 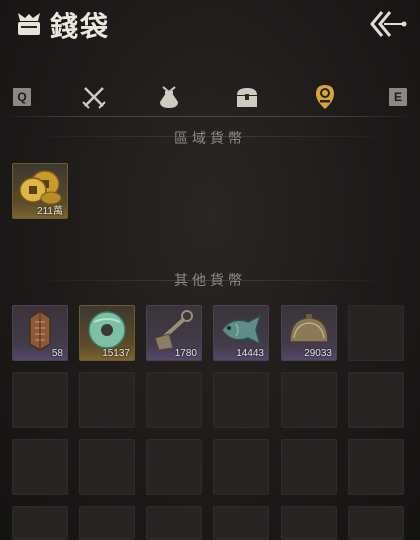 I want to click on currency-slot-jade-disc: 15137, so click(x=107, y=333).